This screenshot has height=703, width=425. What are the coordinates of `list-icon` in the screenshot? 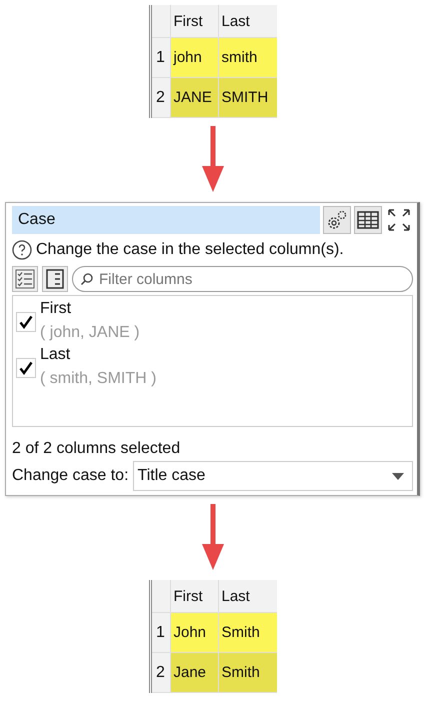 It's located at (55, 279).